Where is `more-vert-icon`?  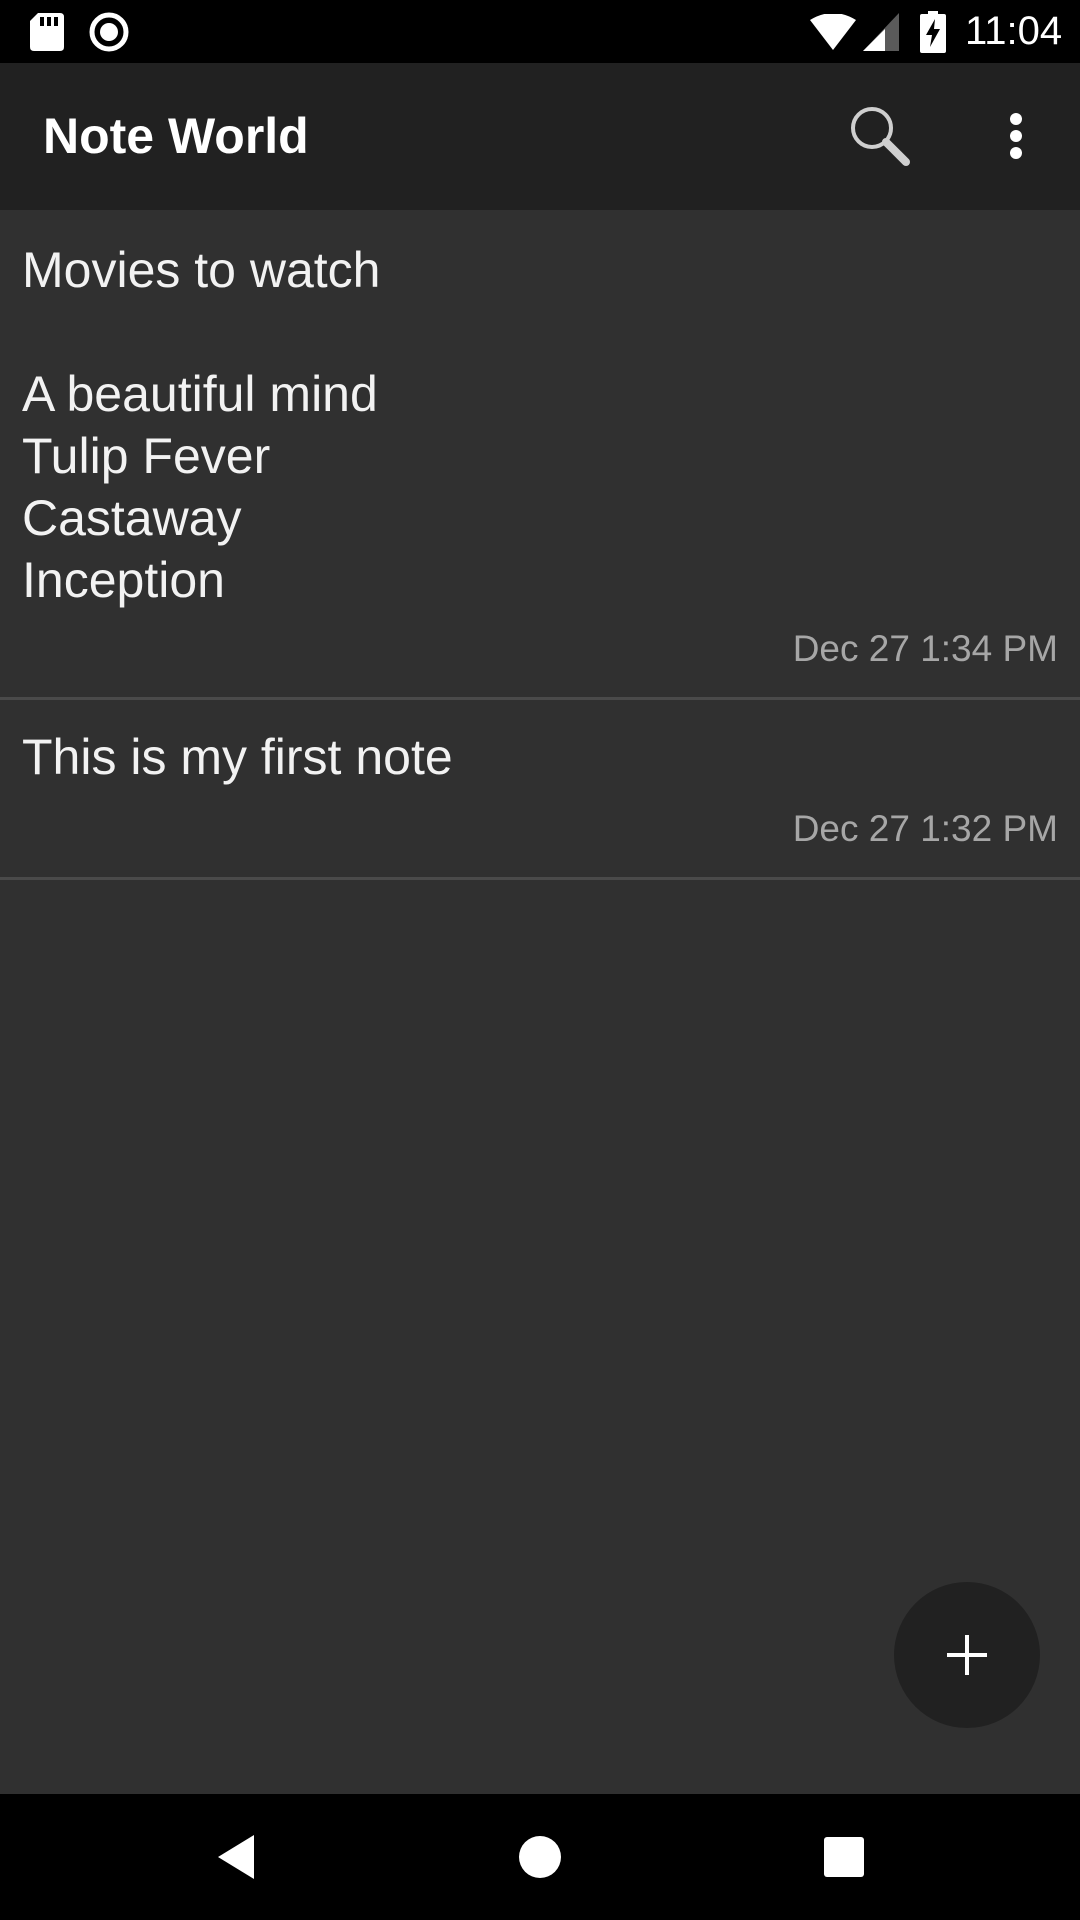 more-vert-icon is located at coordinates (1016, 136).